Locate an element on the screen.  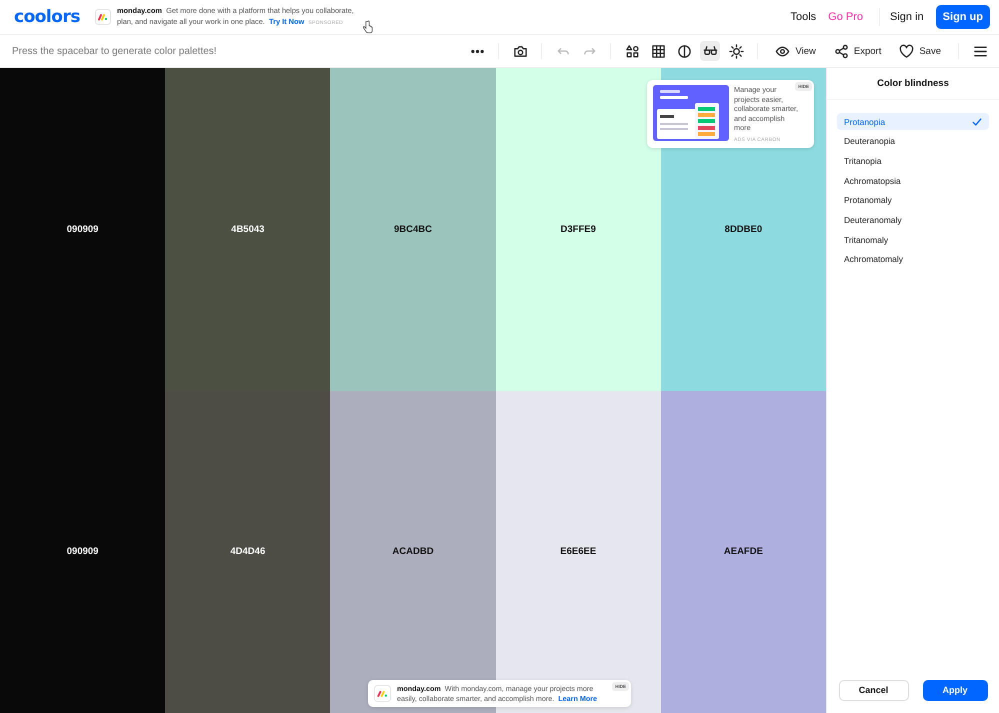
color-swatch: AEAFDE is located at coordinates (743, 551).